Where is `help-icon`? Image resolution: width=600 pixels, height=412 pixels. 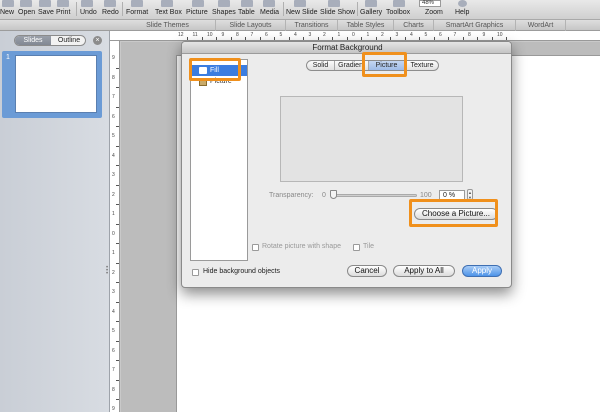 help-icon is located at coordinates (462, 3).